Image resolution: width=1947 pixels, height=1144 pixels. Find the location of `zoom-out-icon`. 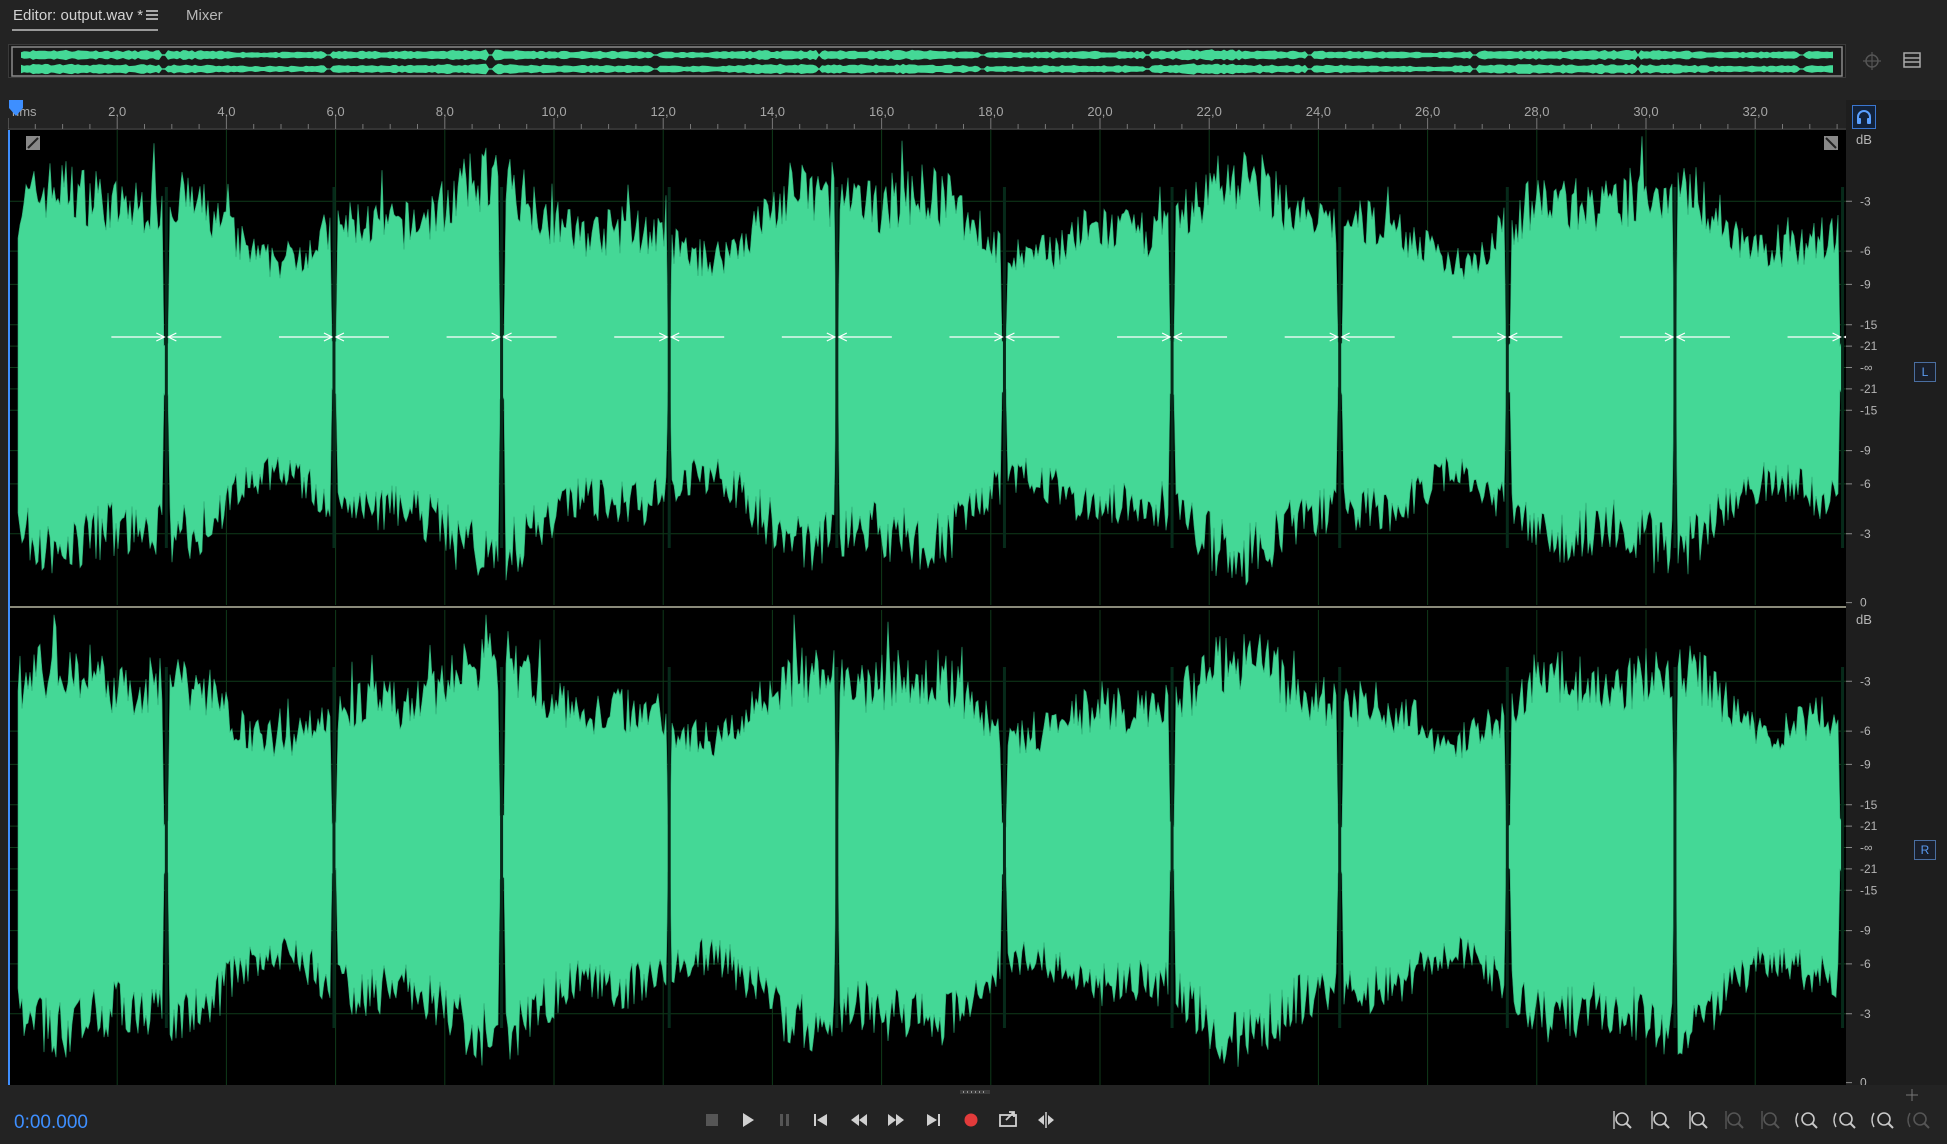

zoom-out-icon is located at coordinates (1882, 1120).